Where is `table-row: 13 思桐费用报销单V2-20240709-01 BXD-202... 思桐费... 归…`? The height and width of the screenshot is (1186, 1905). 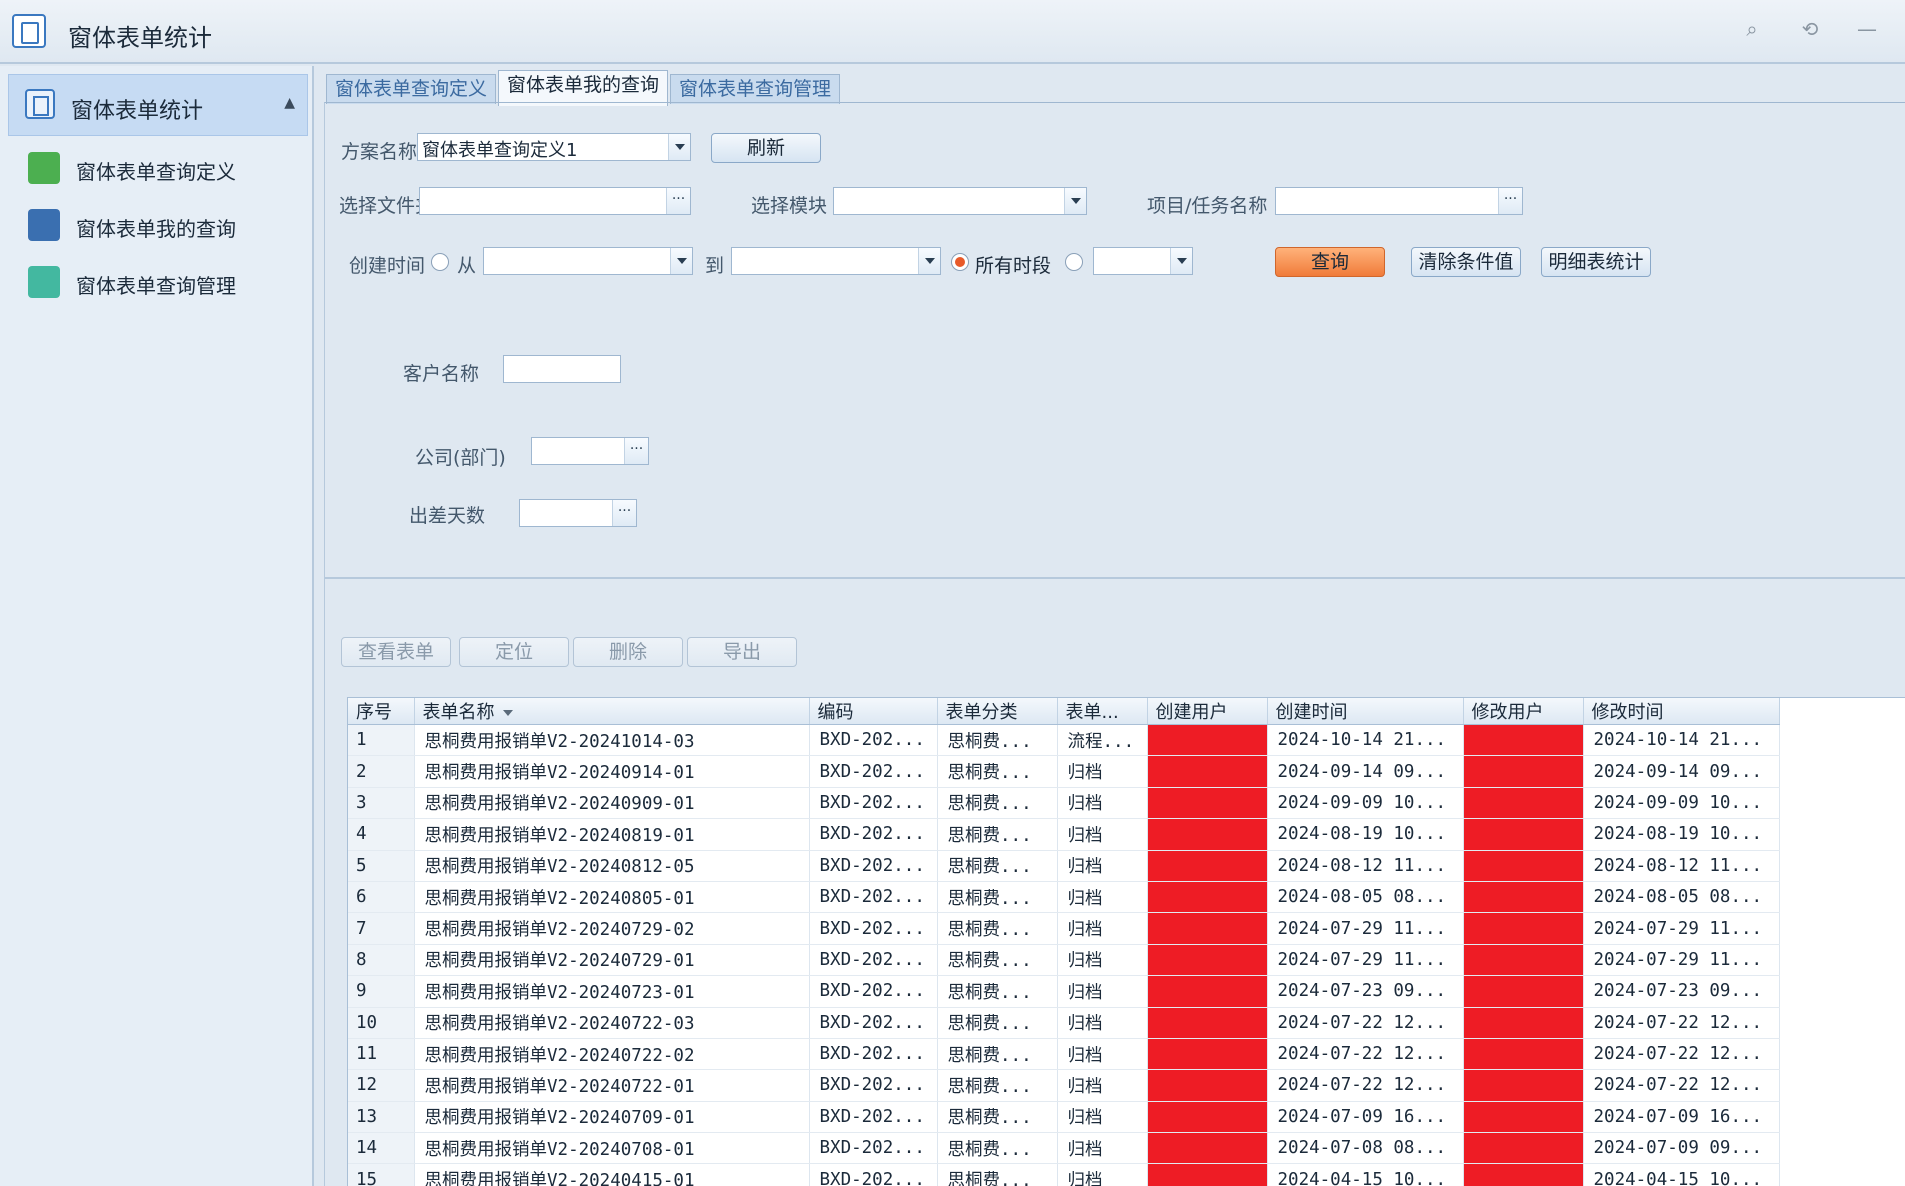 table-row: 13 思桐费用报销单V2-20240709-01 BXD-202... 思桐费... 归… is located at coordinates (1064, 1117).